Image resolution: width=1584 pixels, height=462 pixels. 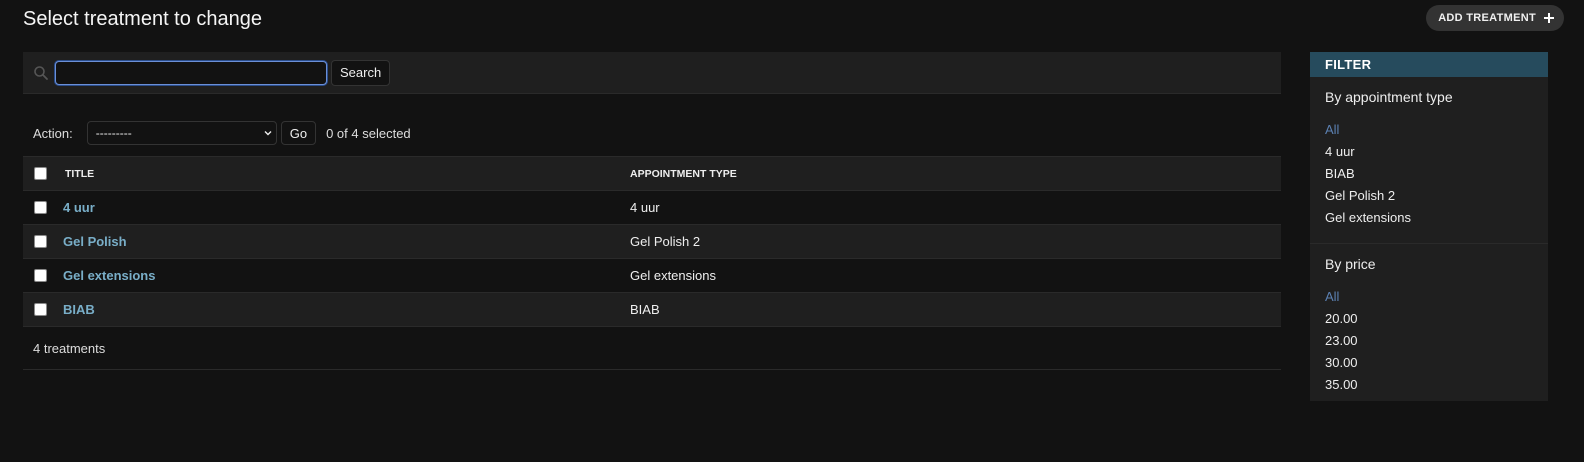 I want to click on table-row: BIAB BIAB, so click(x=652, y=309).